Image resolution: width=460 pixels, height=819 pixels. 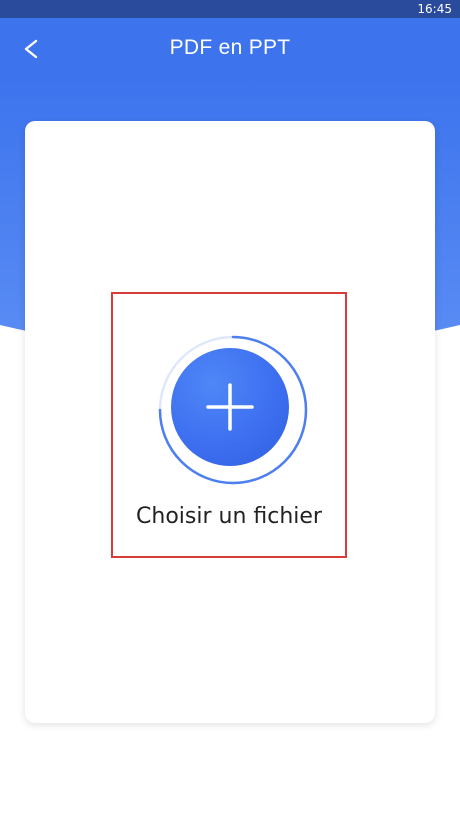 What do you see at coordinates (230, 9) in the screenshot?
I see `status-bar: 16:45` at bounding box center [230, 9].